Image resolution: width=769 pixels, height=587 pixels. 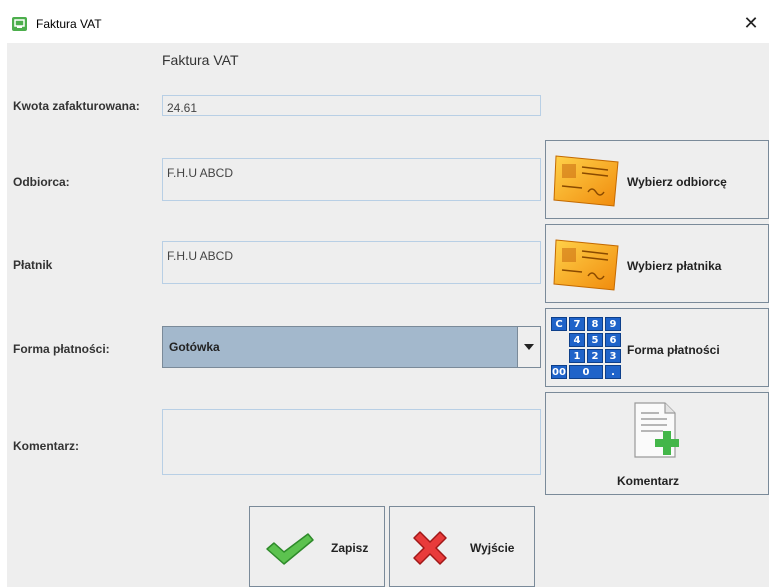 I want to click on keypad-key: ., so click(x=613, y=372).